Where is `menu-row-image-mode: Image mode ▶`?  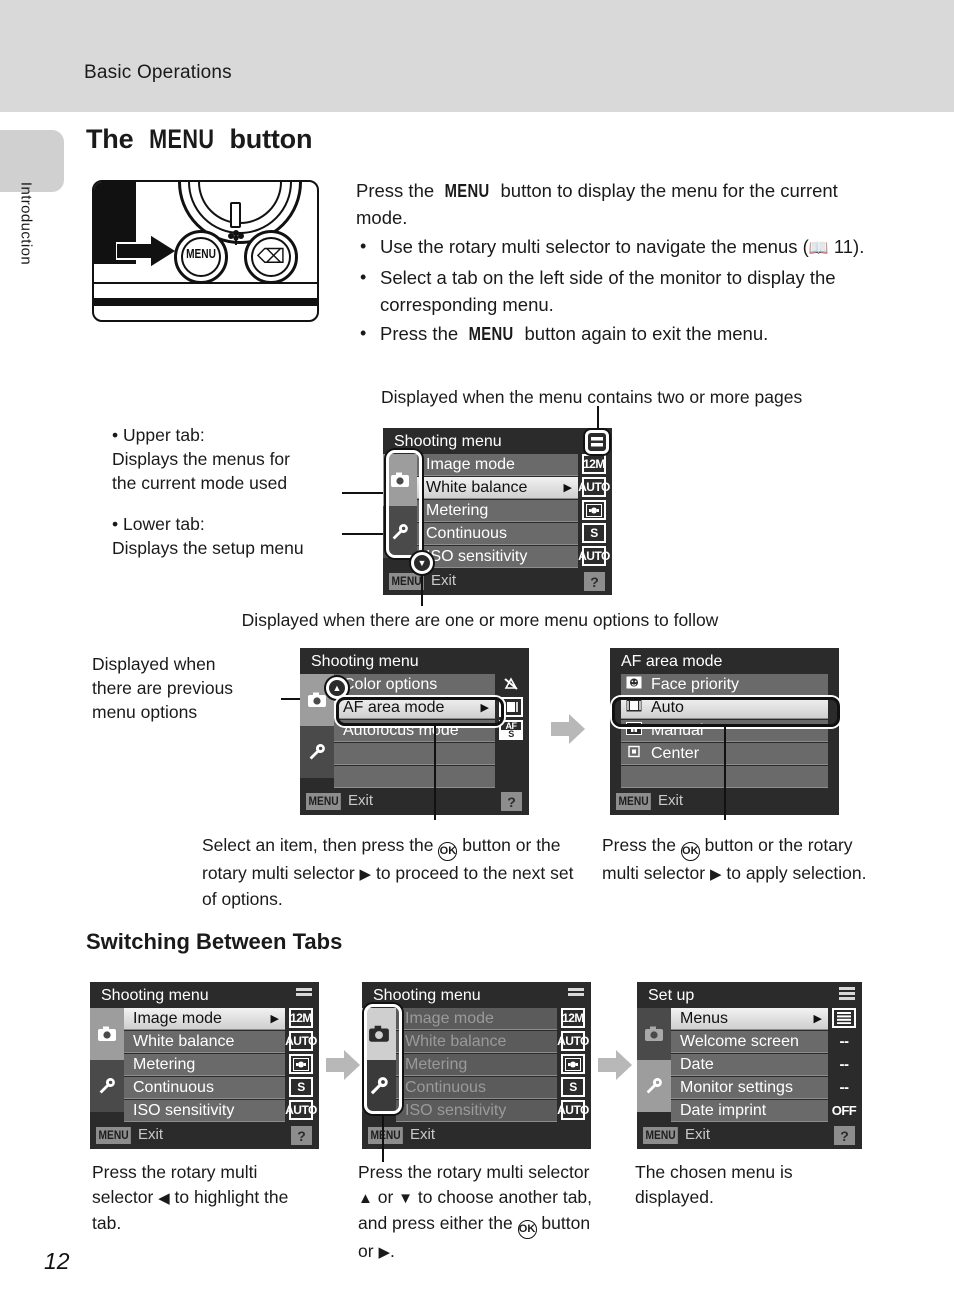
menu-row-image-mode: Image mode ▶ is located at coordinates (204, 1019).